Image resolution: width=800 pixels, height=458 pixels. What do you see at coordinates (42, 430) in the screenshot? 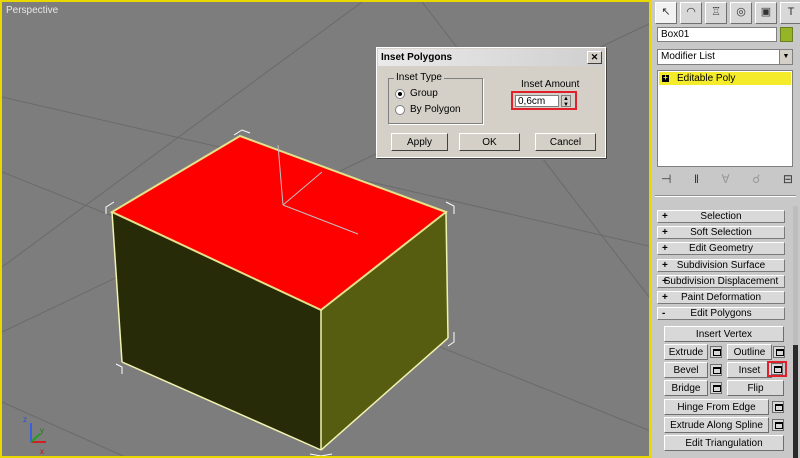
I see `axis-y-label: y` at bounding box center [42, 430].